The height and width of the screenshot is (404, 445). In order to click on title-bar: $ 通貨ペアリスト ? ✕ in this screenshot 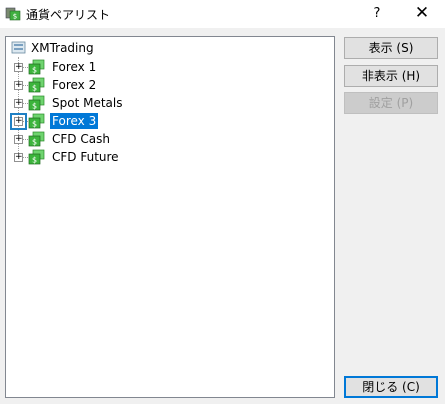, I will do `click(222, 14)`.